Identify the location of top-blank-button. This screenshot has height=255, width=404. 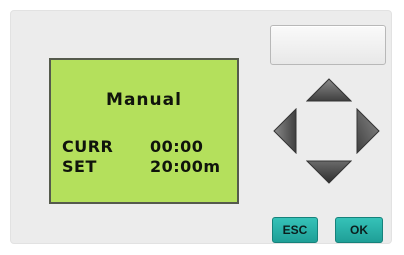
(328, 45).